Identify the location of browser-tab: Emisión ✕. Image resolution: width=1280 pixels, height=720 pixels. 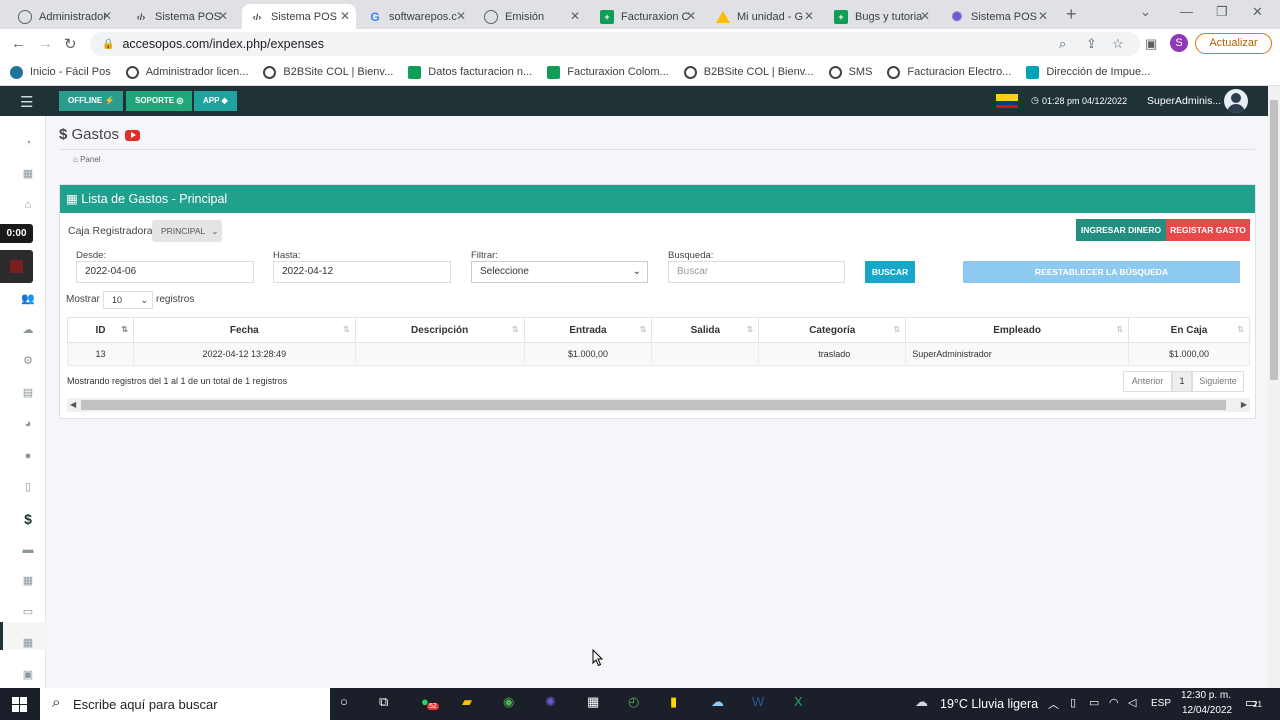
(531, 16).